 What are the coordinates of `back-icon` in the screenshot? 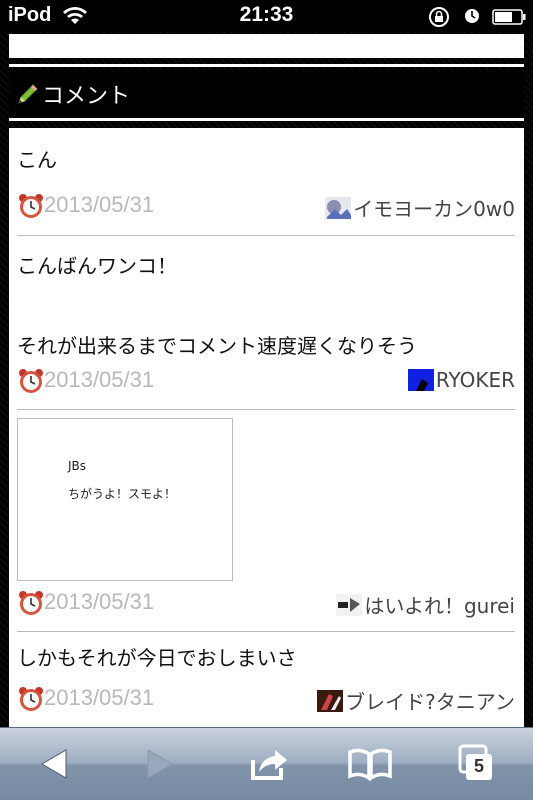 It's located at (54, 764).